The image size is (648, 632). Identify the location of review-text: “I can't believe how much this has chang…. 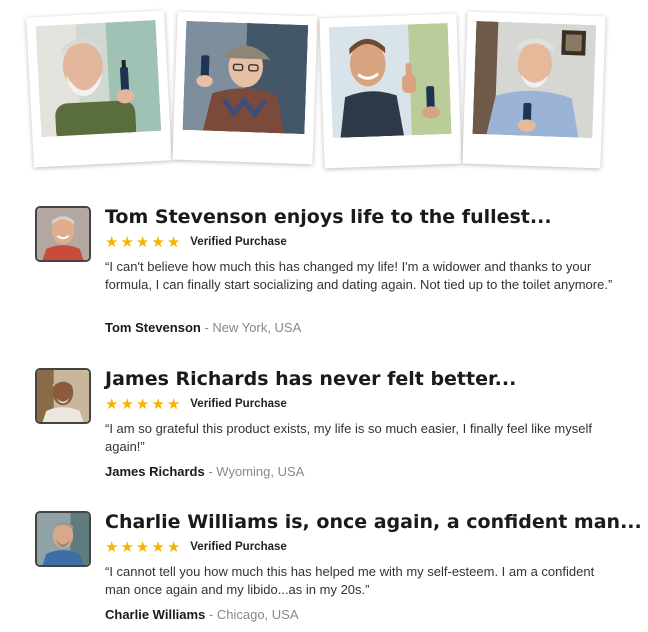
(359, 275).